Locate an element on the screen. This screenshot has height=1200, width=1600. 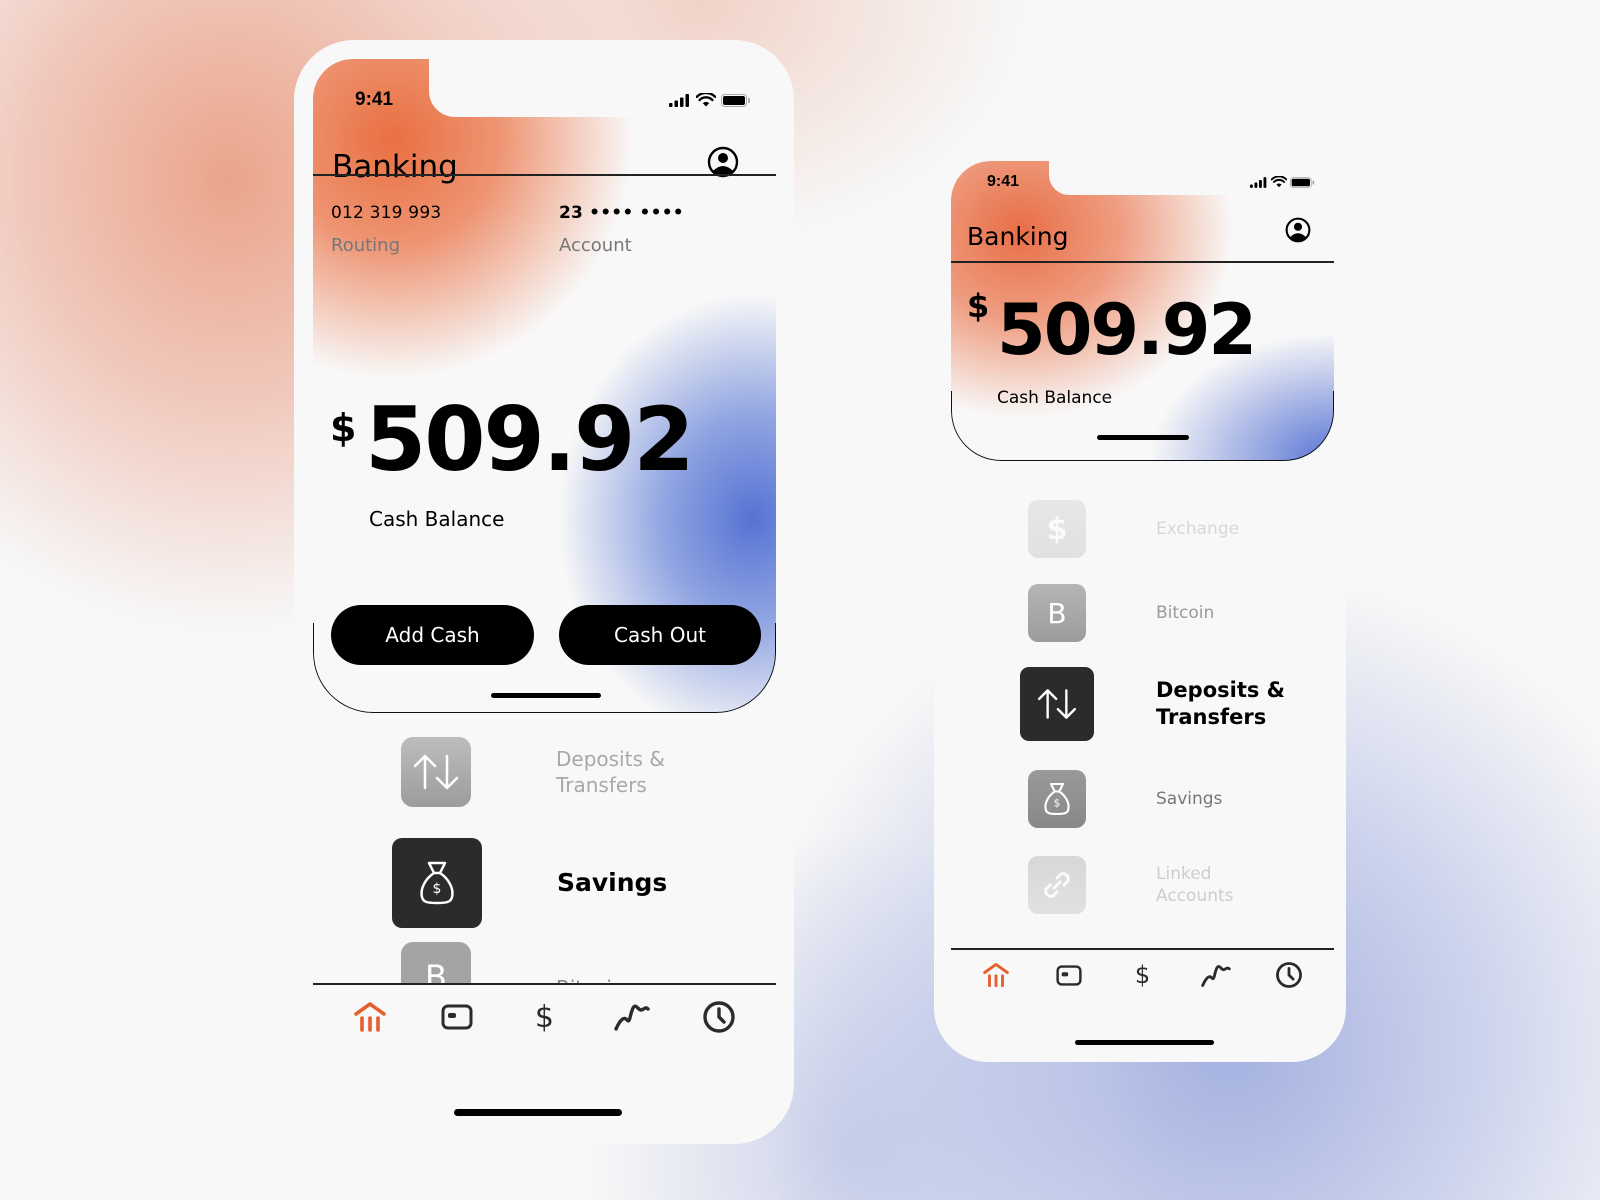
account-label: Account is located at coordinates (595, 245).